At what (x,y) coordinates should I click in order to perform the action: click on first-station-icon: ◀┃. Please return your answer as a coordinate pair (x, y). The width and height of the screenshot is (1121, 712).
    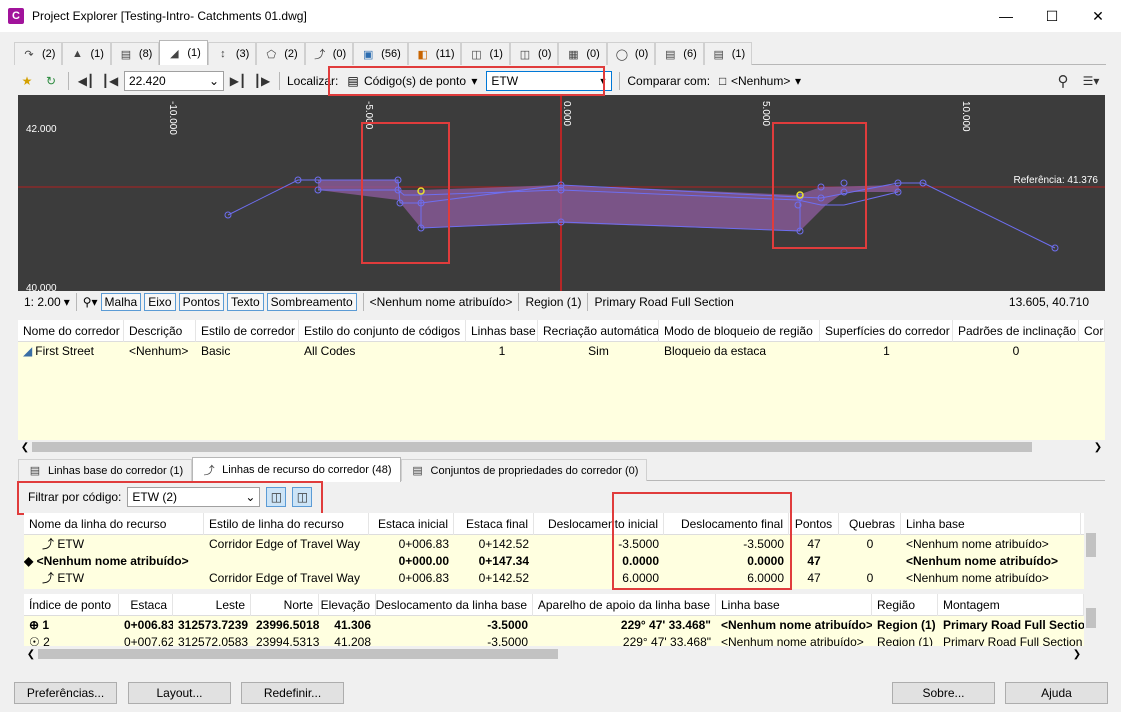
    Looking at the image, I should click on (86, 81).